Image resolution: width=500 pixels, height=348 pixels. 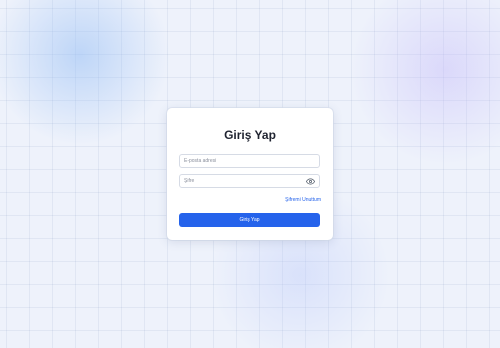 I want to click on password-input, so click(x=249, y=181).